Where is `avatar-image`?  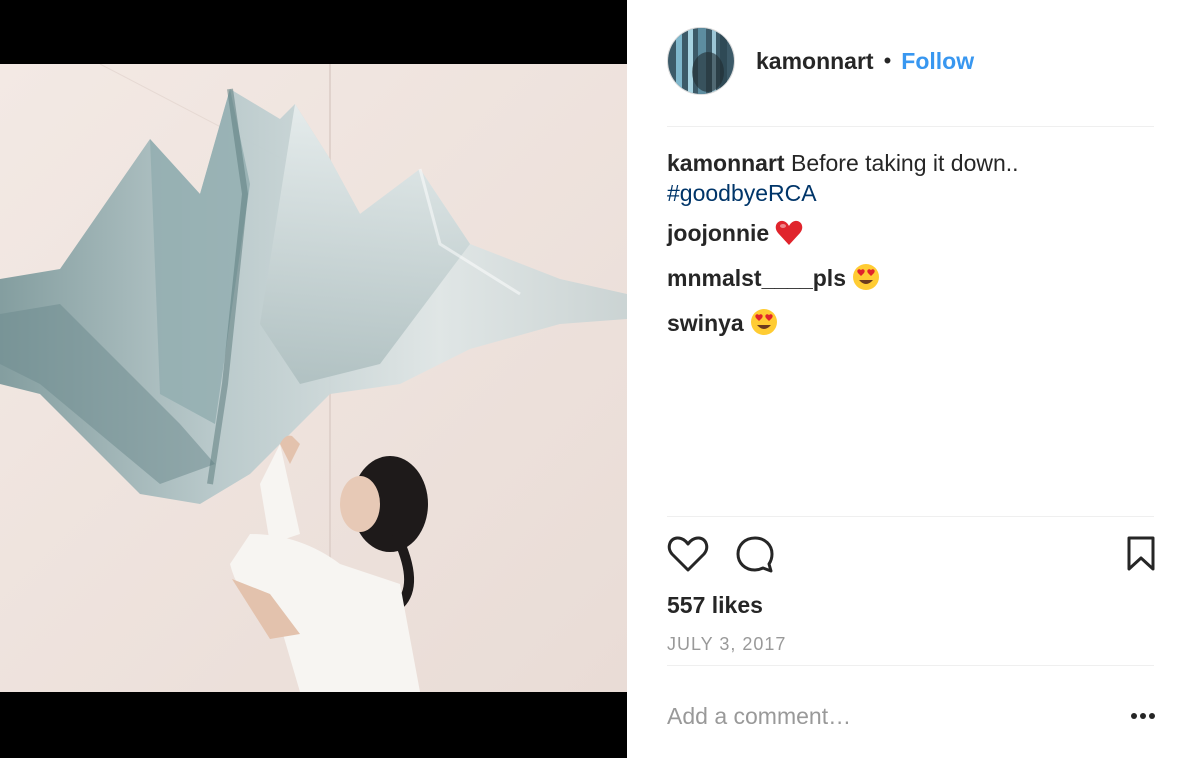
avatar-image is located at coordinates (701, 61).